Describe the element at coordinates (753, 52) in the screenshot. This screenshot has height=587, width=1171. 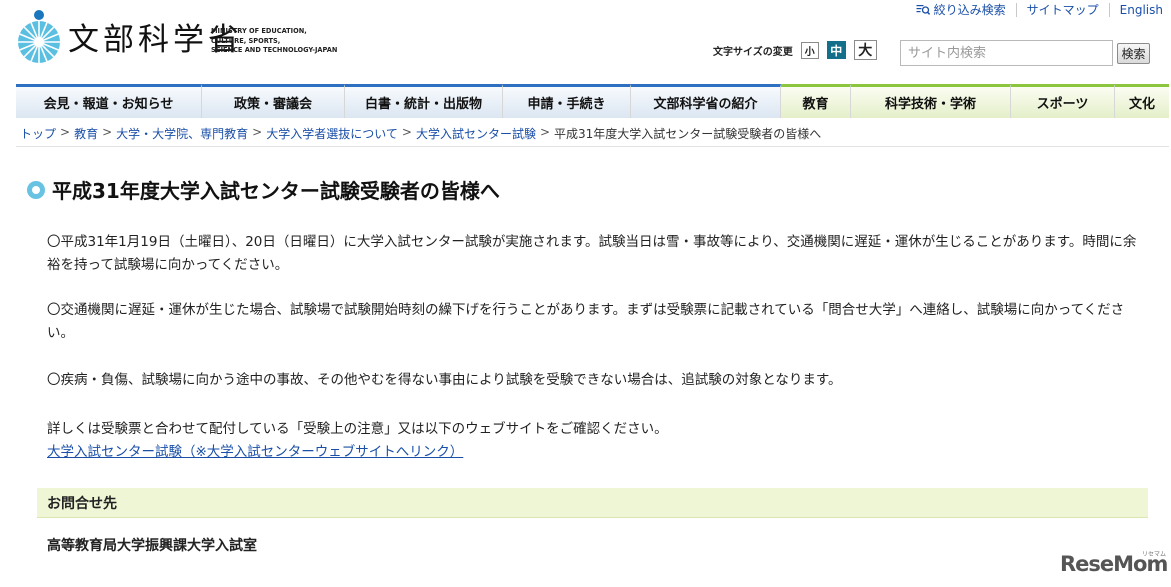
I see `font-size-label: 文字サイズの変更` at that location.